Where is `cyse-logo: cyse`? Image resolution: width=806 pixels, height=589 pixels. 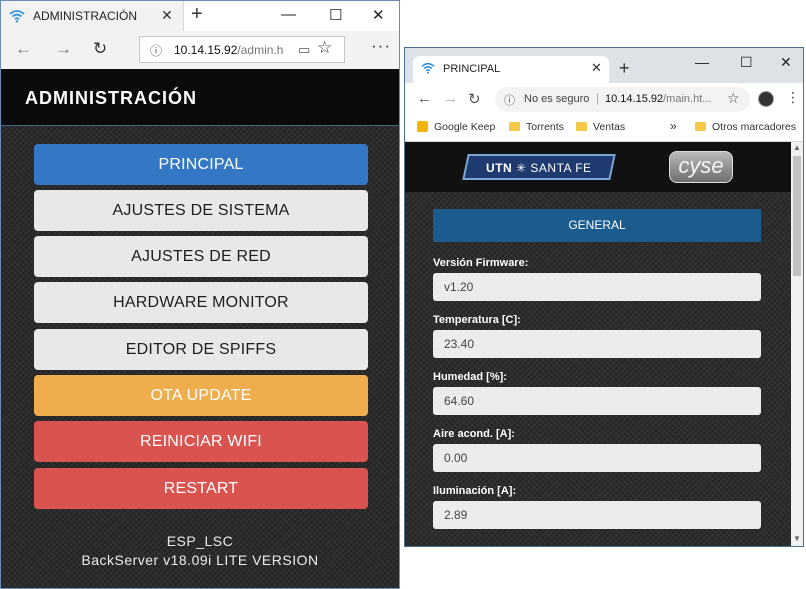
cyse-logo: cyse is located at coordinates (701, 167).